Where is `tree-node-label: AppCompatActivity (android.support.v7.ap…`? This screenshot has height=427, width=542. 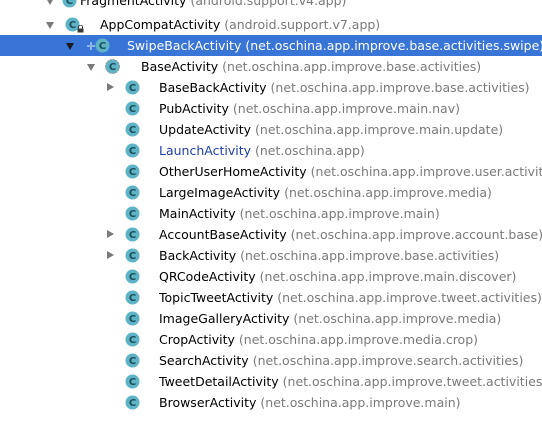
tree-node-label: AppCompatActivity (android.support.v7.ap… is located at coordinates (240, 24).